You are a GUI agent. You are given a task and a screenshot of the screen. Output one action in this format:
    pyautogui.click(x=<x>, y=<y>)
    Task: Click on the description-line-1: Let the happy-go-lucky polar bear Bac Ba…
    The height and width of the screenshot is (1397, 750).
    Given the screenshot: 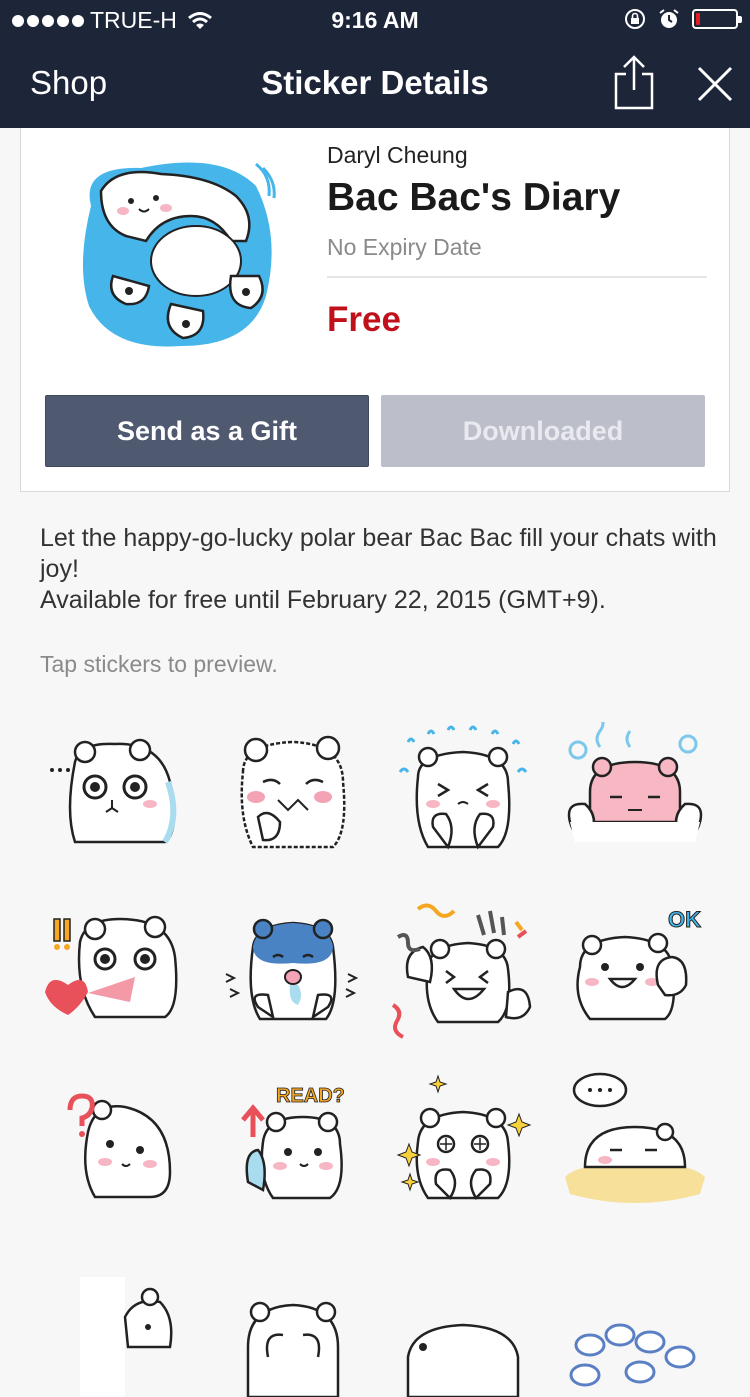 What is the action you would take?
    pyautogui.click(x=378, y=553)
    